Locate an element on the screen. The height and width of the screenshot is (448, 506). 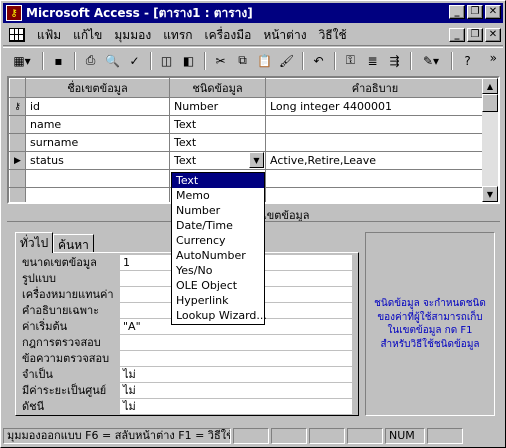
prop-label: เครื่องหมายแทนค่า is located at coordinates (68, 294).